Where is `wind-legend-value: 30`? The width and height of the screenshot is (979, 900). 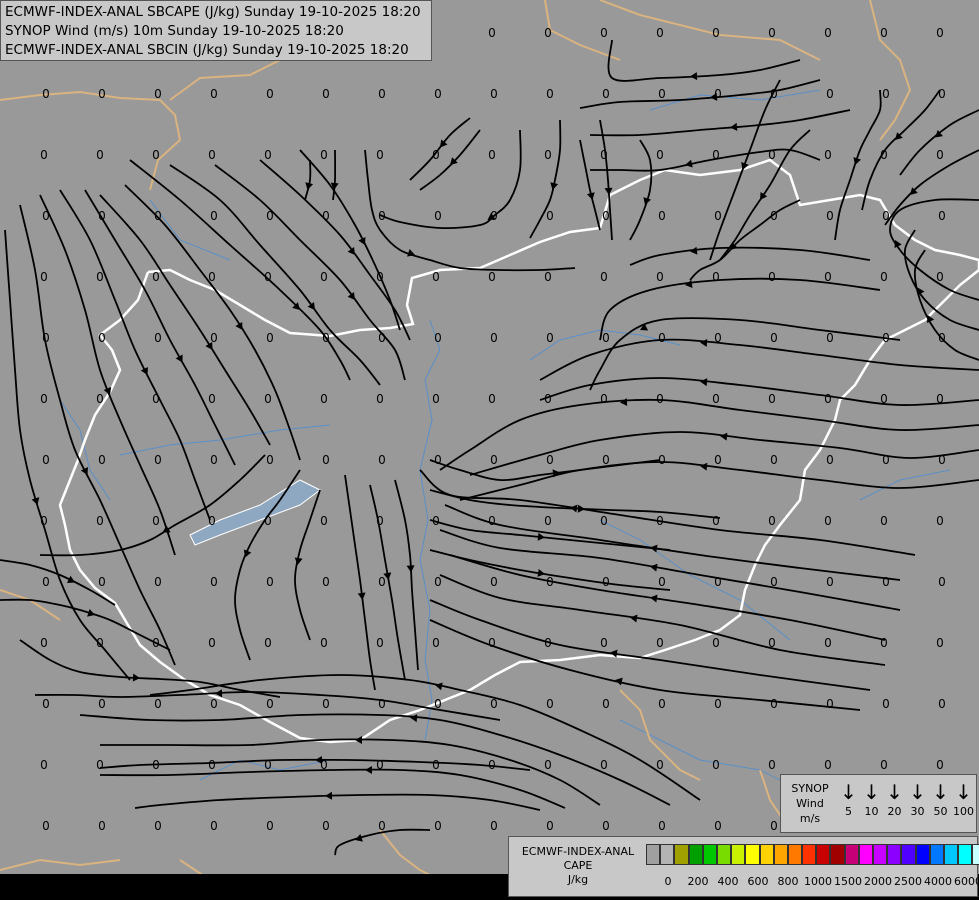
wind-legend-value: 30 is located at coordinates (917, 811).